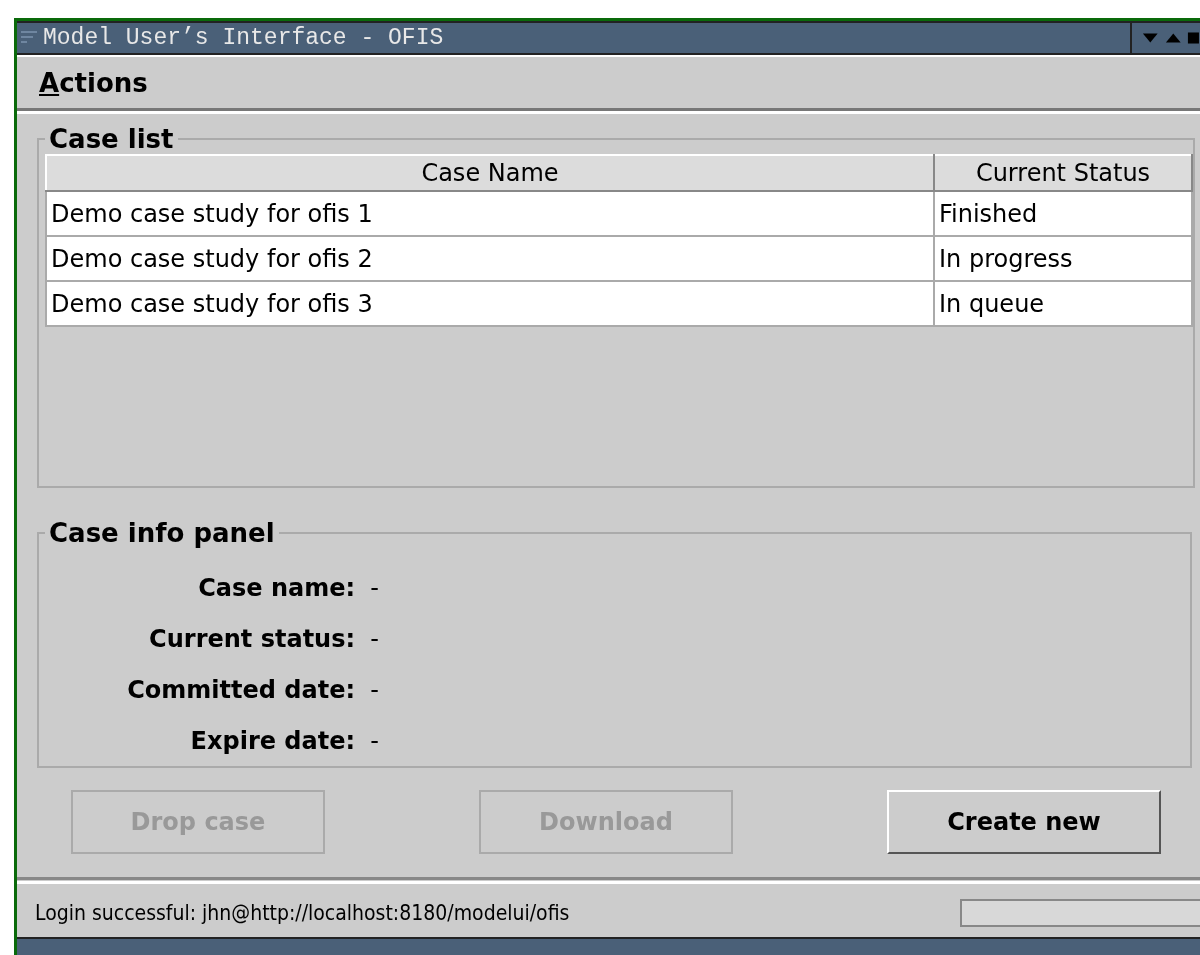 This screenshot has height=955, width=1200. What do you see at coordinates (1150, 38) in the screenshot?
I see `minimize-icon` at bounding box center [1150, 38].